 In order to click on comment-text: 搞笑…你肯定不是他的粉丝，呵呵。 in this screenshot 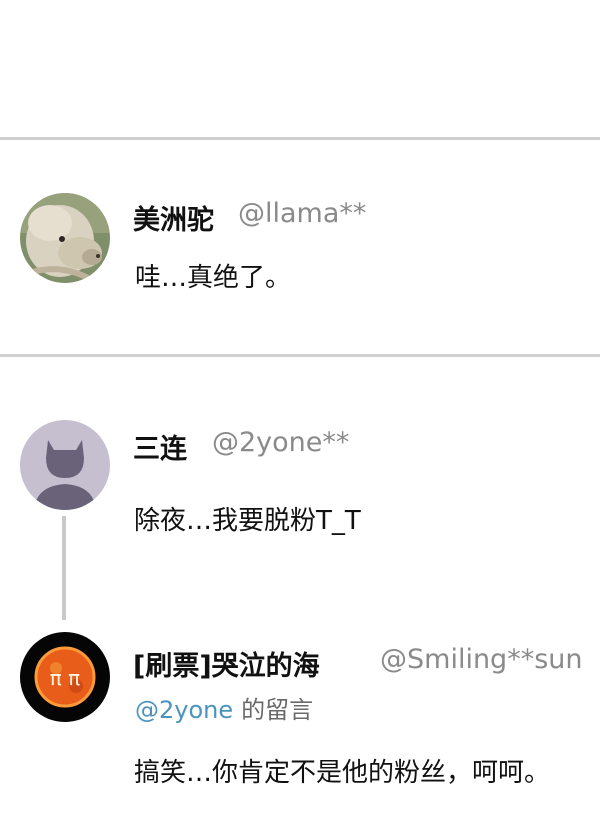, I will do `click(342, 773)`.